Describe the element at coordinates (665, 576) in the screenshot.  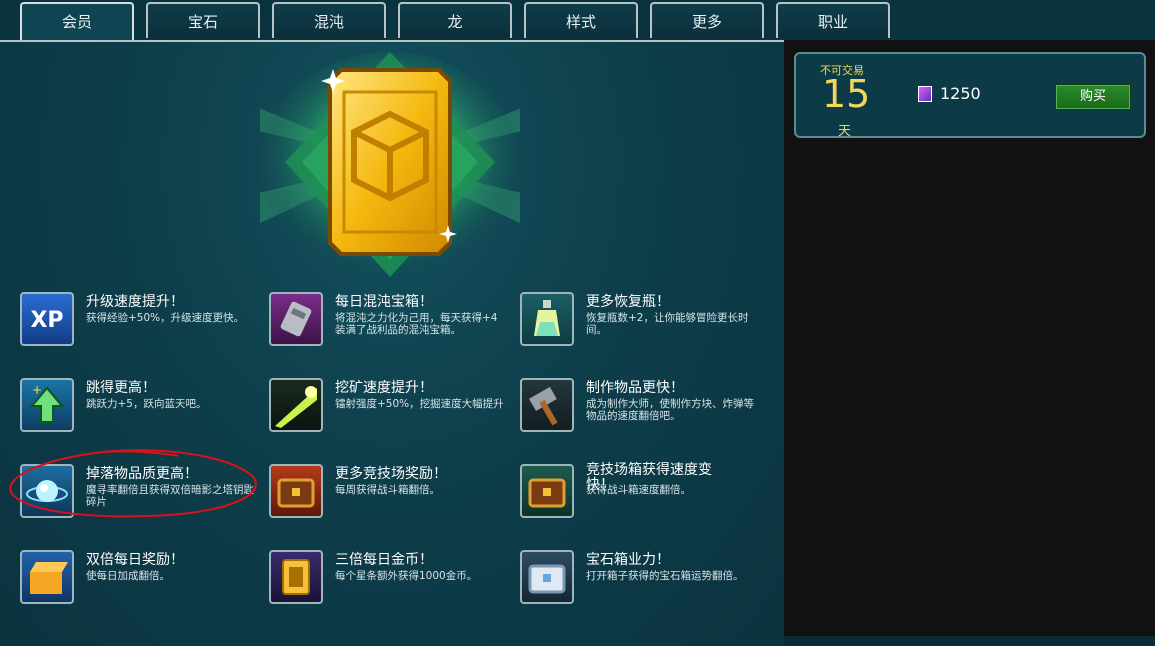
I see `feature-desc: 打开箱子获得的宝石箱运势翻倍。` at that location.